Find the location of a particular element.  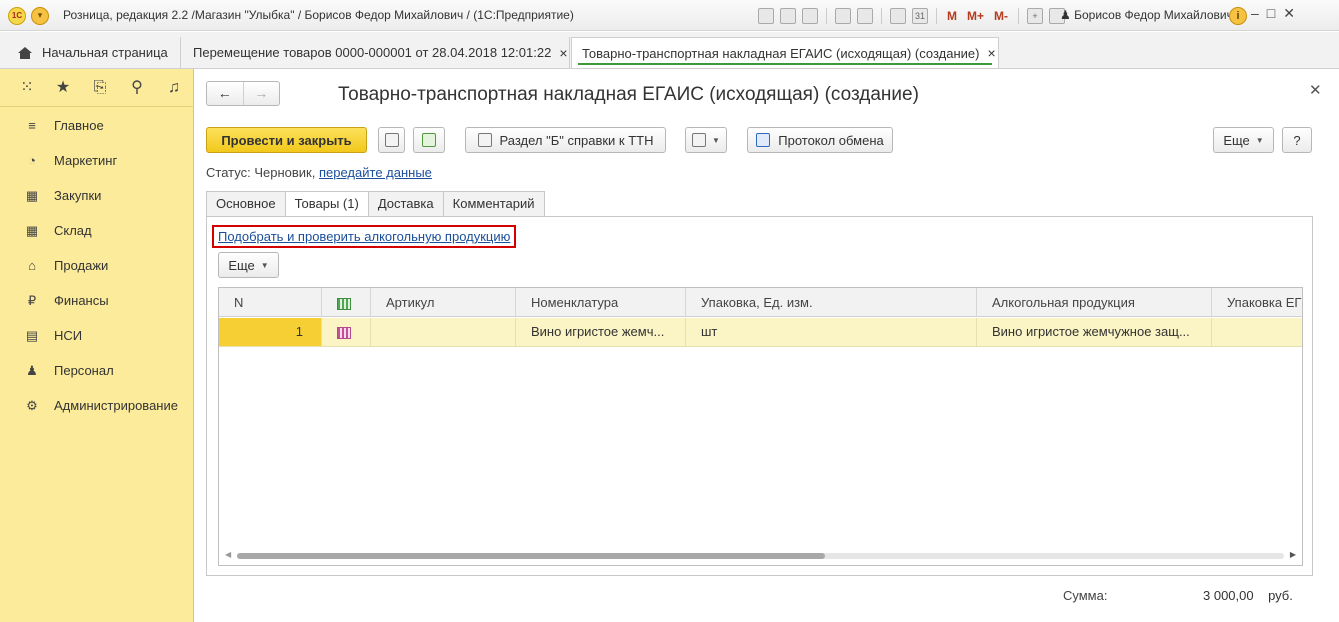

menu-lines-icon: ≡ is located at coordinates (32, 125).